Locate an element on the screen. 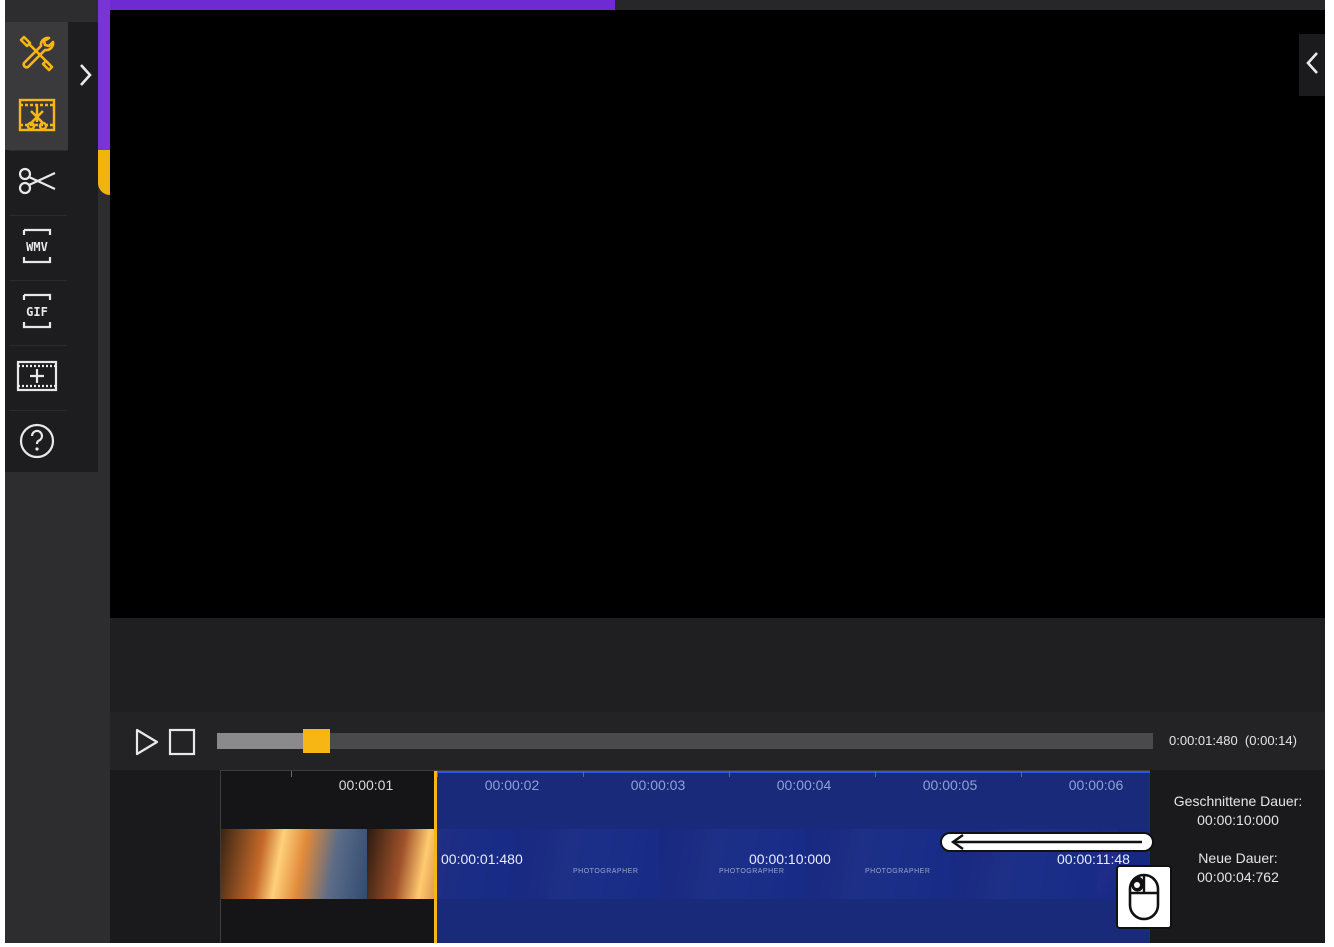 The height and width of the screenshot is (947, 1334). new-duration-label: Neue Dauer: is located at coordinates (1238, 858).